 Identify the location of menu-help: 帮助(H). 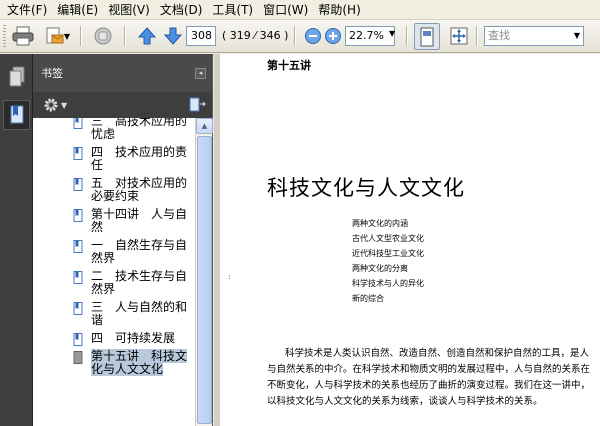
(339, 10).